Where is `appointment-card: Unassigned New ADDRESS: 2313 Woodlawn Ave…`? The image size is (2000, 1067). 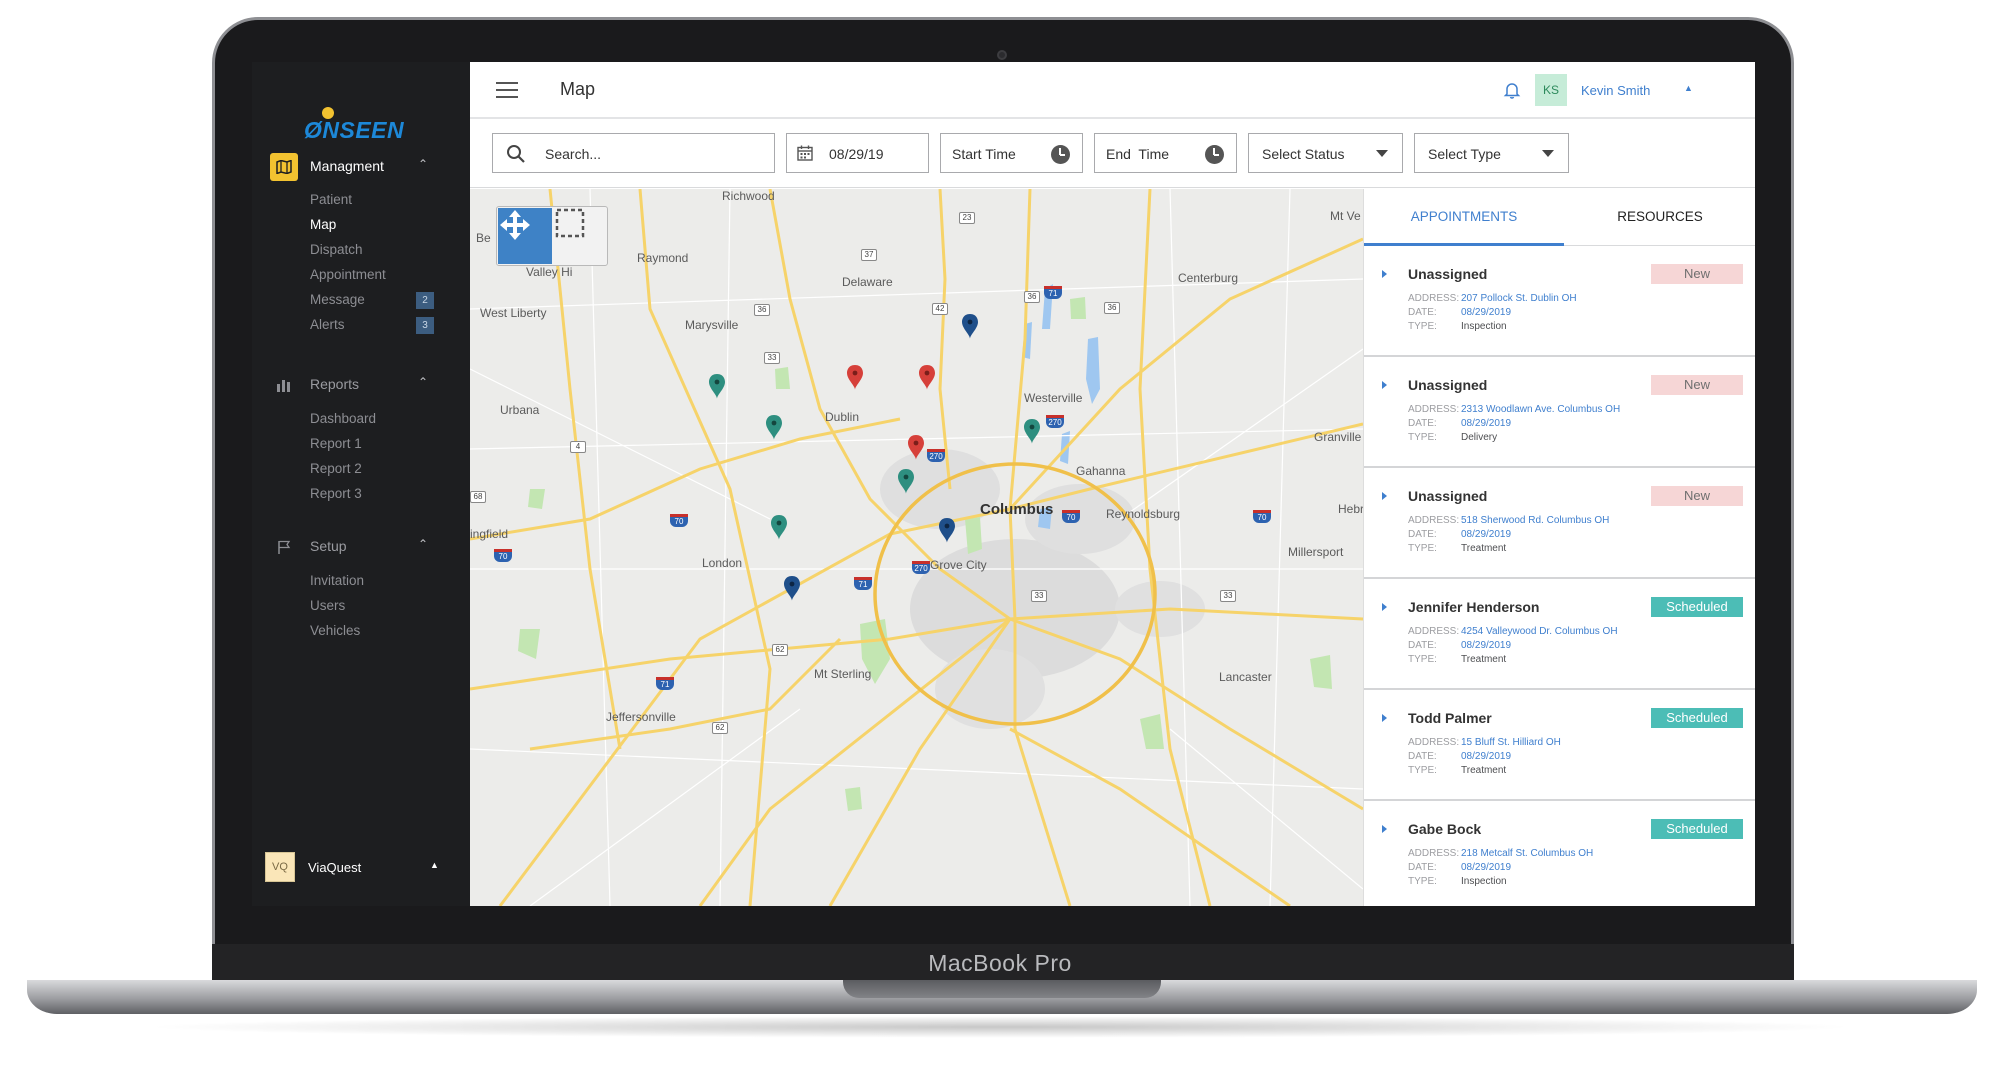
appointment-card: Unassigned New ADDRESS: 2313 Woodlawn Ave… is located at coordinates (1559, 412).